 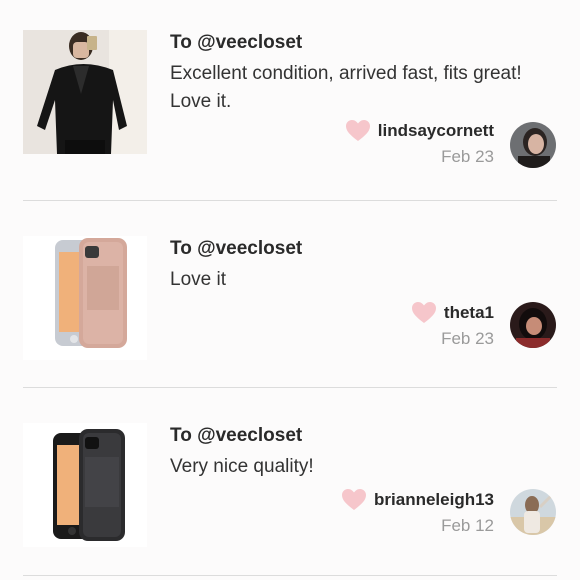 I want to click on review-message: Very nice quality!, so click(x=242, y=466).